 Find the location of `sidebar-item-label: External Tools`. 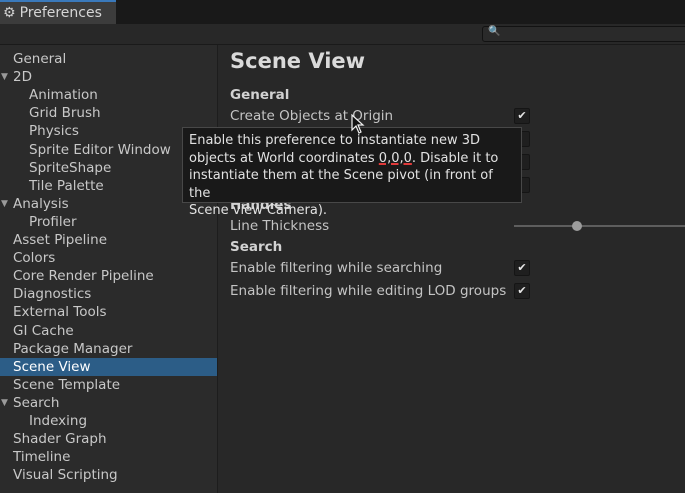

sidebar-item-label: External Tools is located at coordinates (60, 312).